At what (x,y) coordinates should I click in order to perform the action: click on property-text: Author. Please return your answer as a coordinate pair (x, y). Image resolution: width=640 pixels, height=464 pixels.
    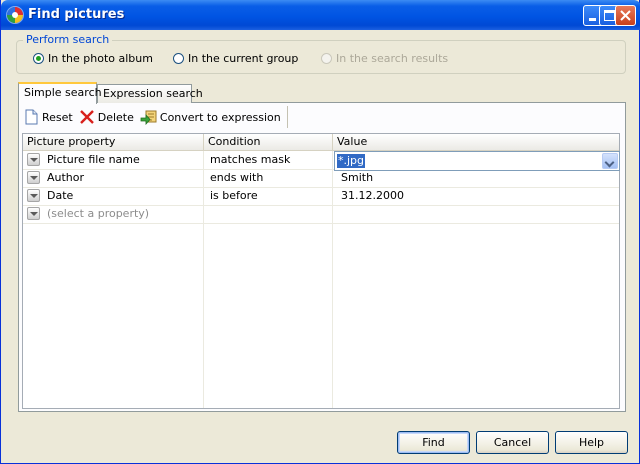
    Looking at the image, I should click on (66, 177).